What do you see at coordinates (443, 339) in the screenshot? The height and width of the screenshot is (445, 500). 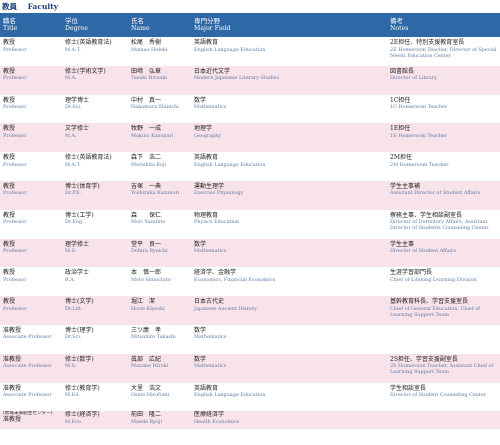 I see `notes-cell` at bounding box center [443, 339].